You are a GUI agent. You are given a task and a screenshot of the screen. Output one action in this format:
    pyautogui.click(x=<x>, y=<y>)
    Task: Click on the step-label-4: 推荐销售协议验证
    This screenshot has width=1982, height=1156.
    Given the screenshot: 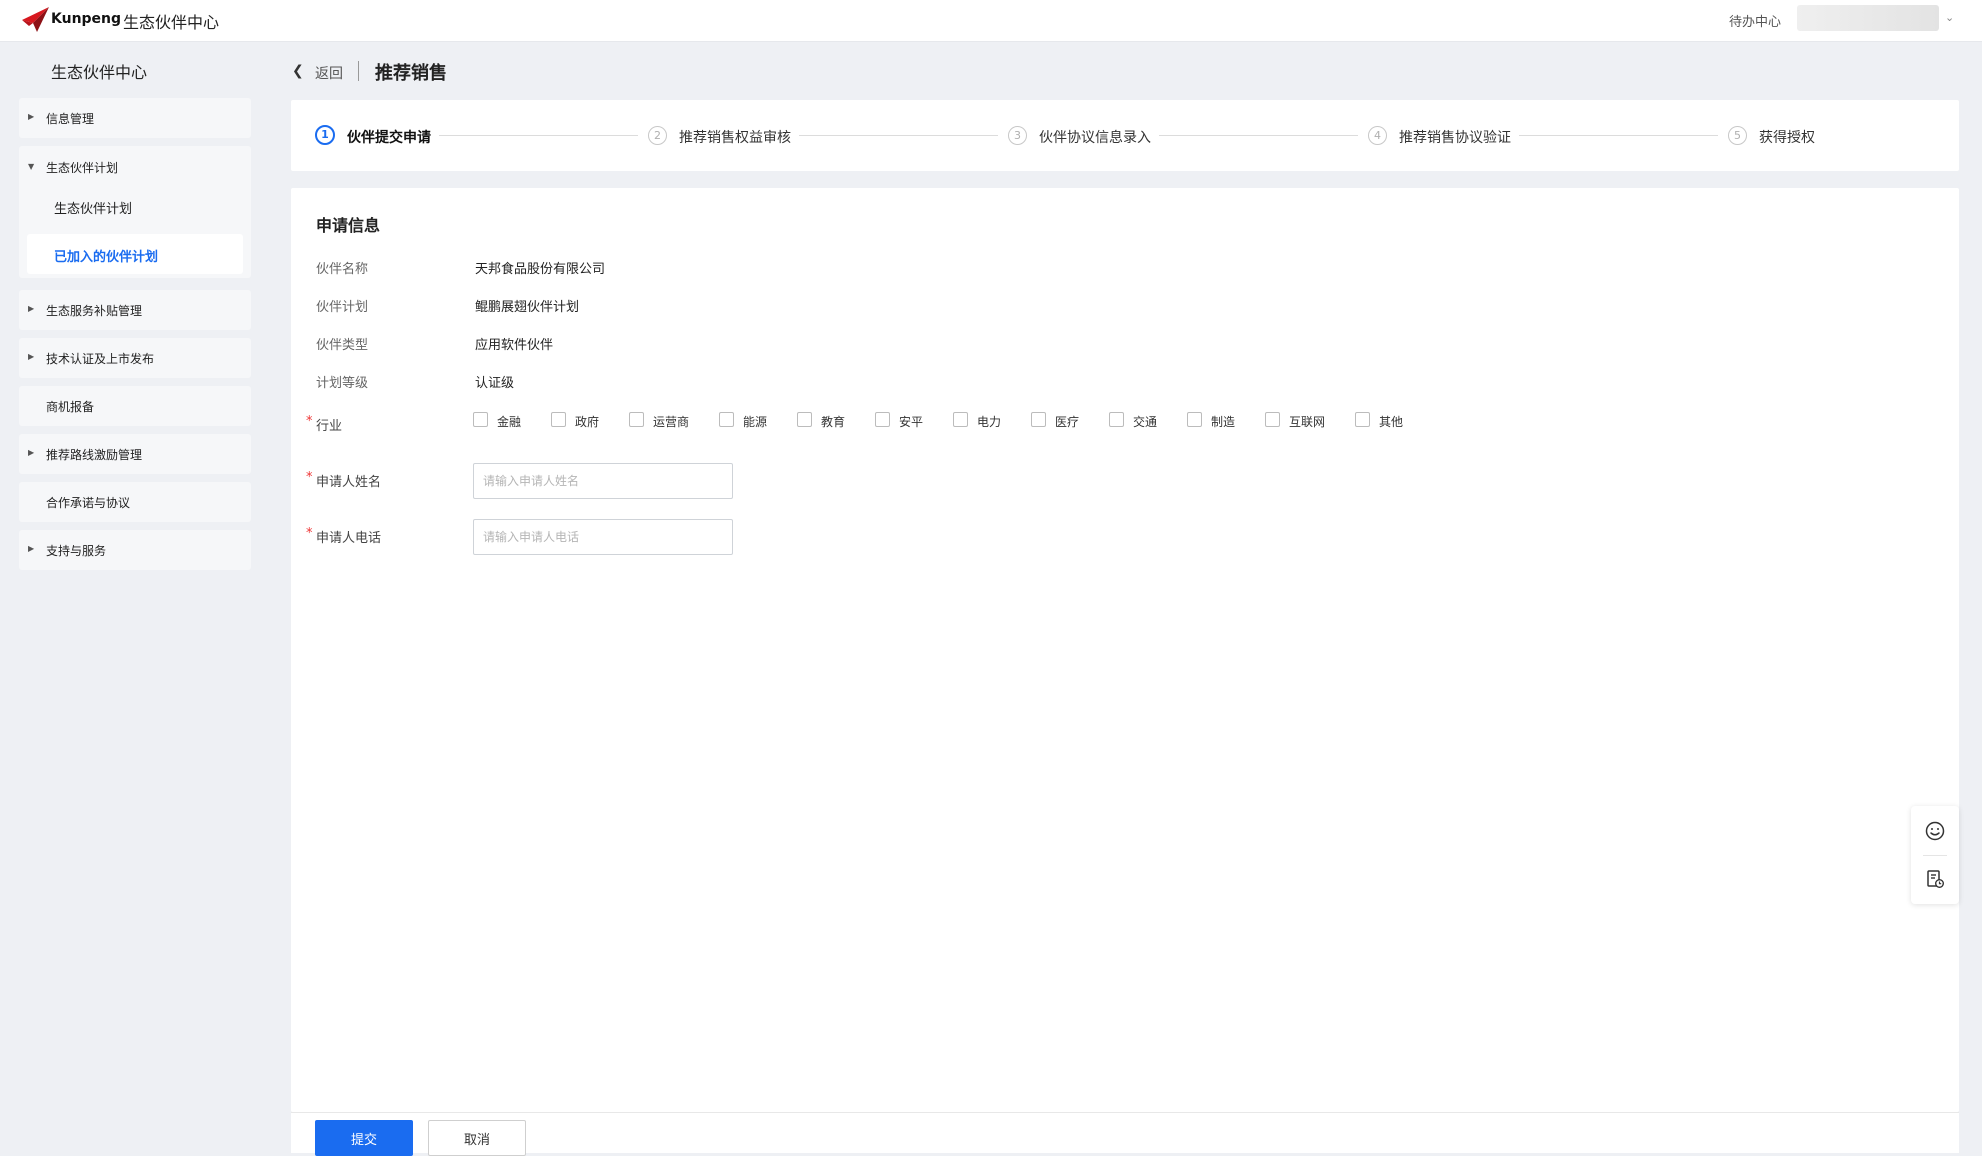 What is the action you would take?
    pyautogui.click(x=1455, y=138)
    